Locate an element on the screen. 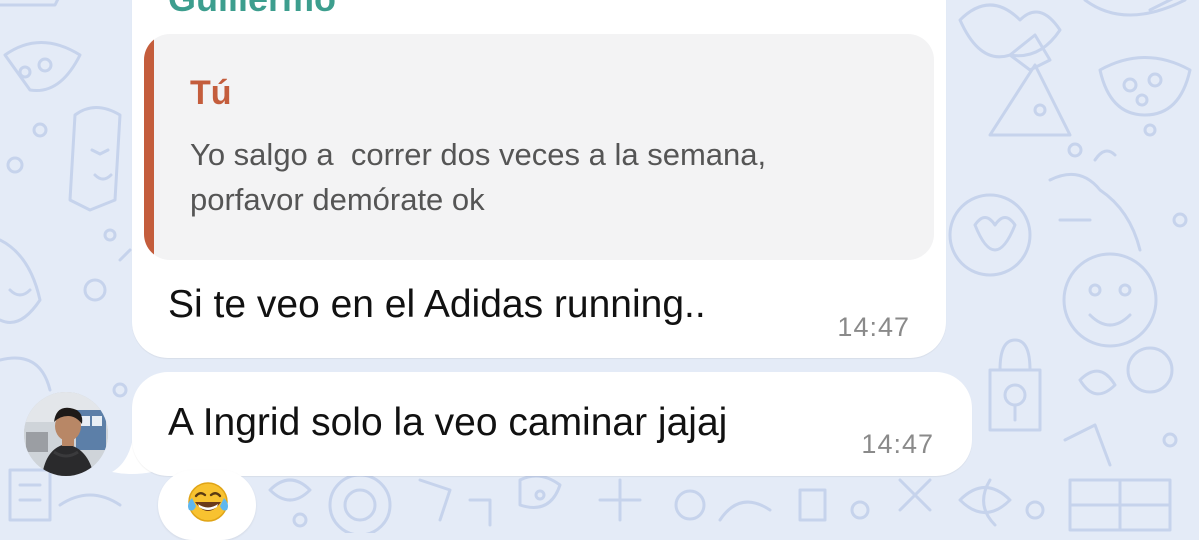 This screenshot has width=1199, height=540. quoted-author: Tú is located at coordinates (211, 93).